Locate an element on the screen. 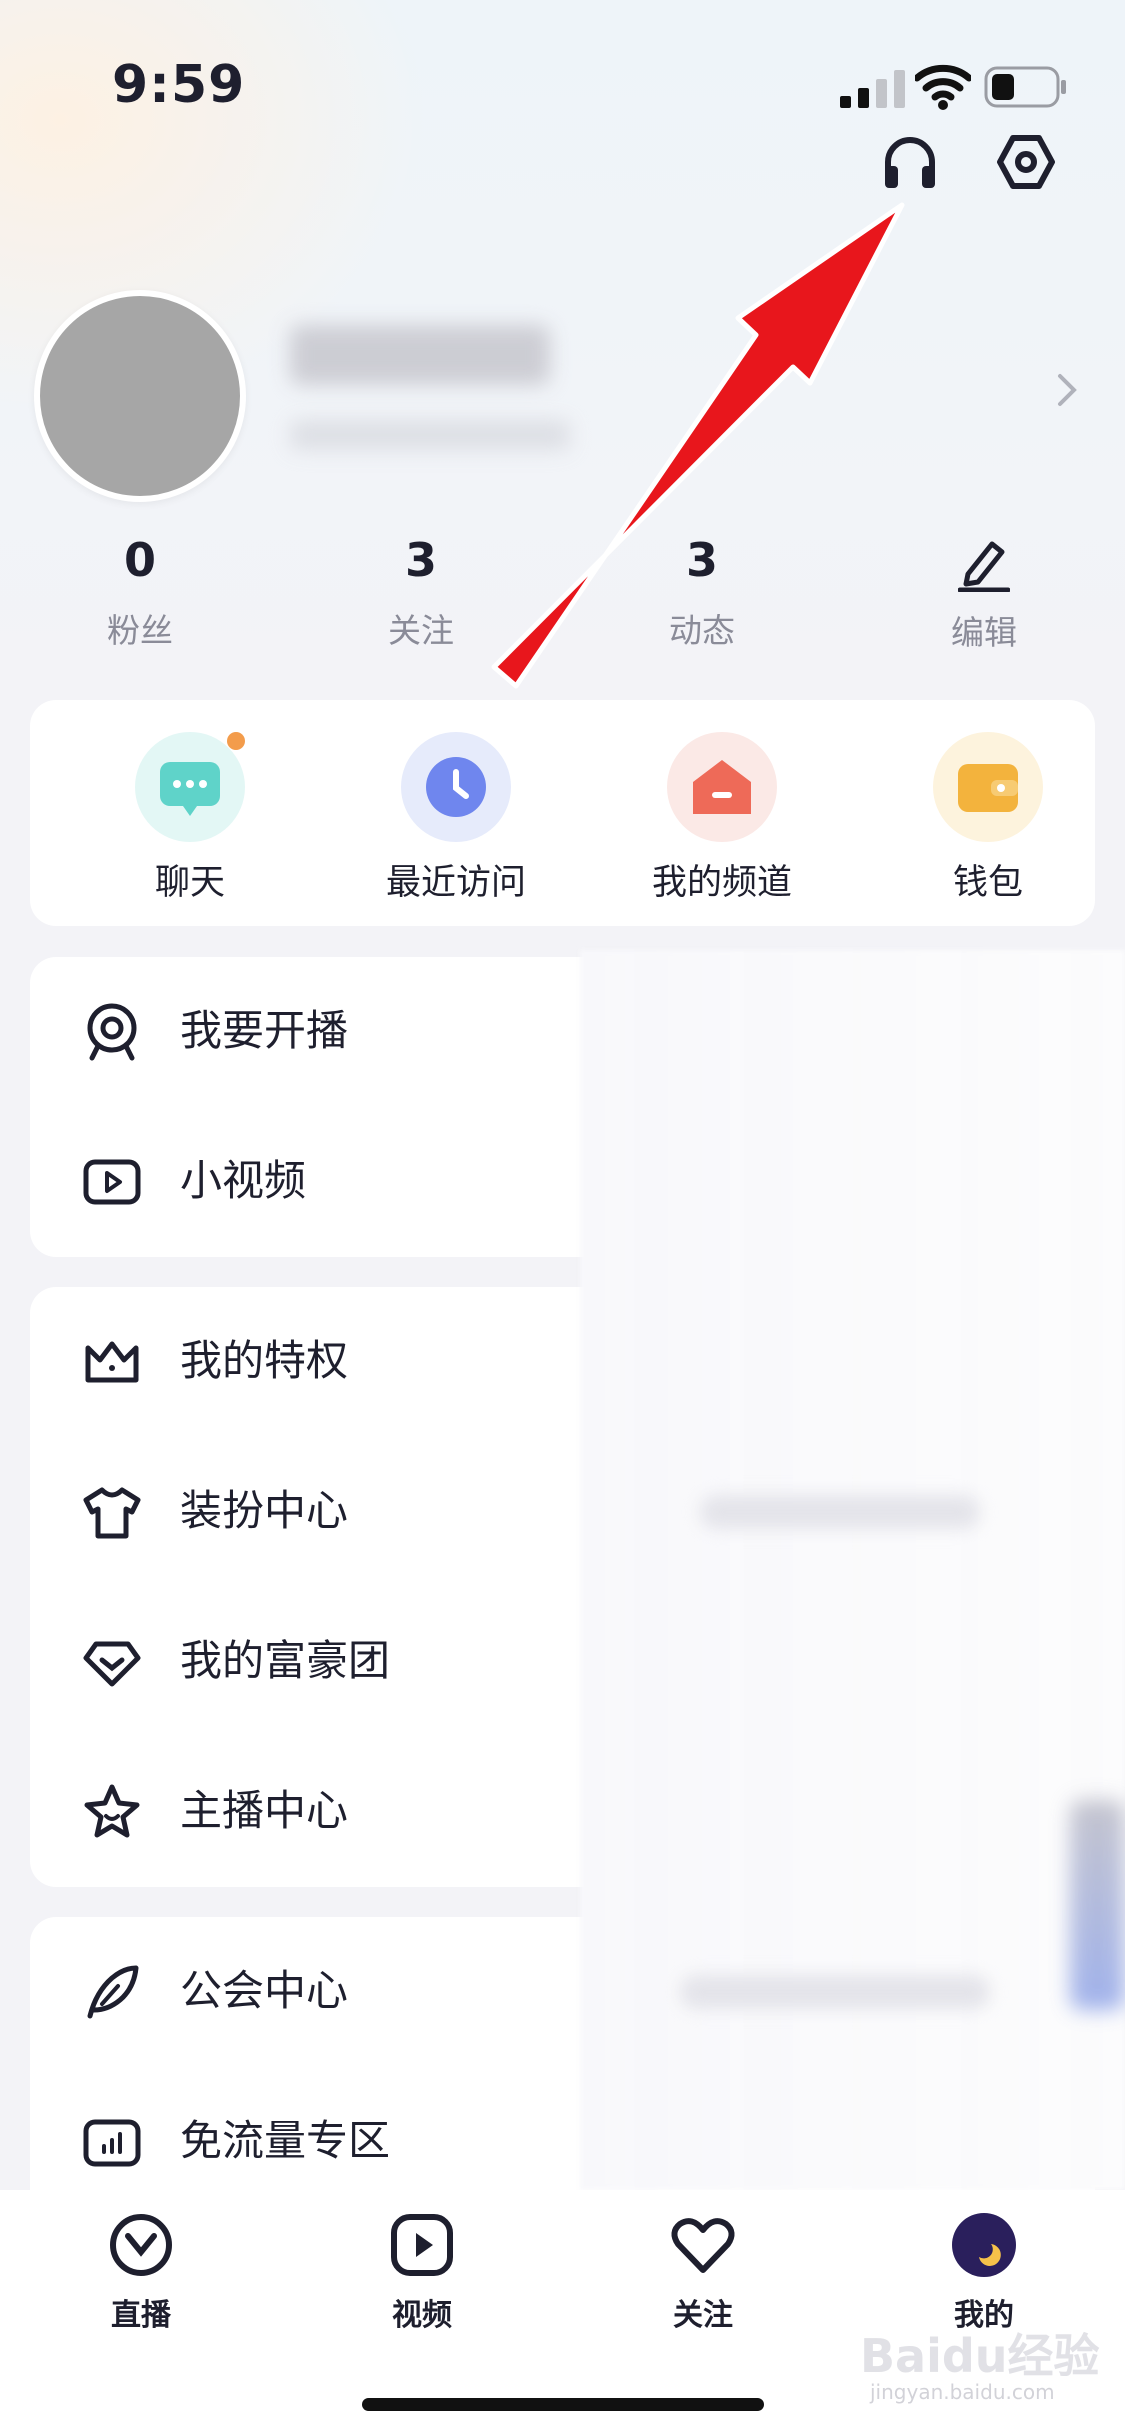 The width and height of the screenshot is (1125, 2436). tab-label: 直播 is located at coordinates (141, 2315).